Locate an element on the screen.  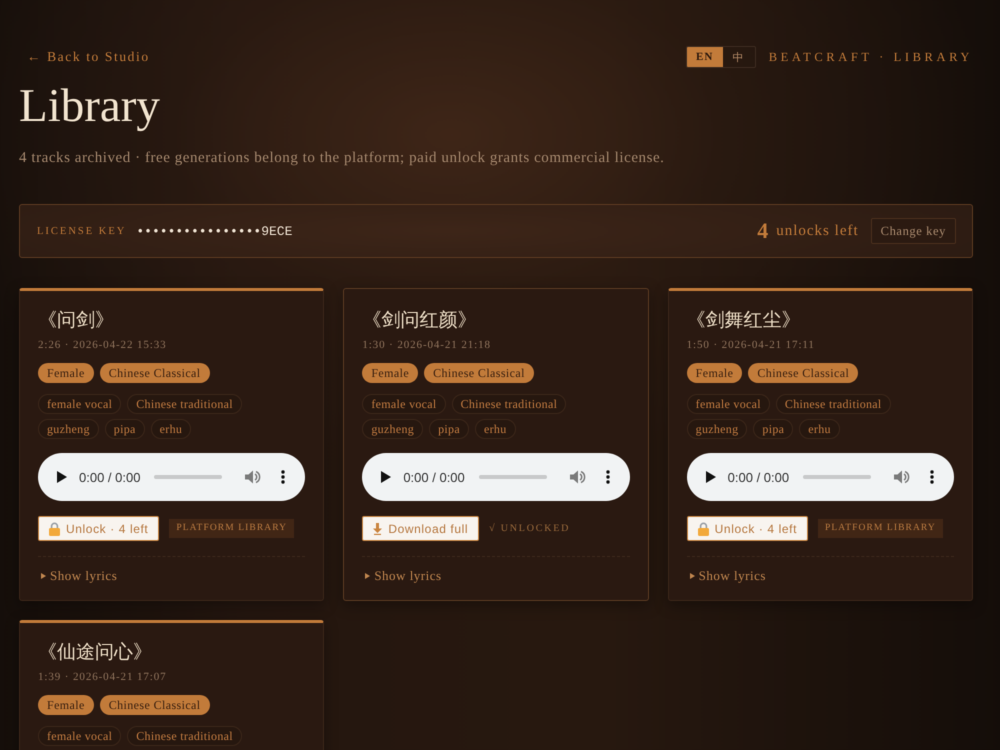
track-meta: 1:50 · 2026-04-21 17:11 is located at coordinates (751, 345).